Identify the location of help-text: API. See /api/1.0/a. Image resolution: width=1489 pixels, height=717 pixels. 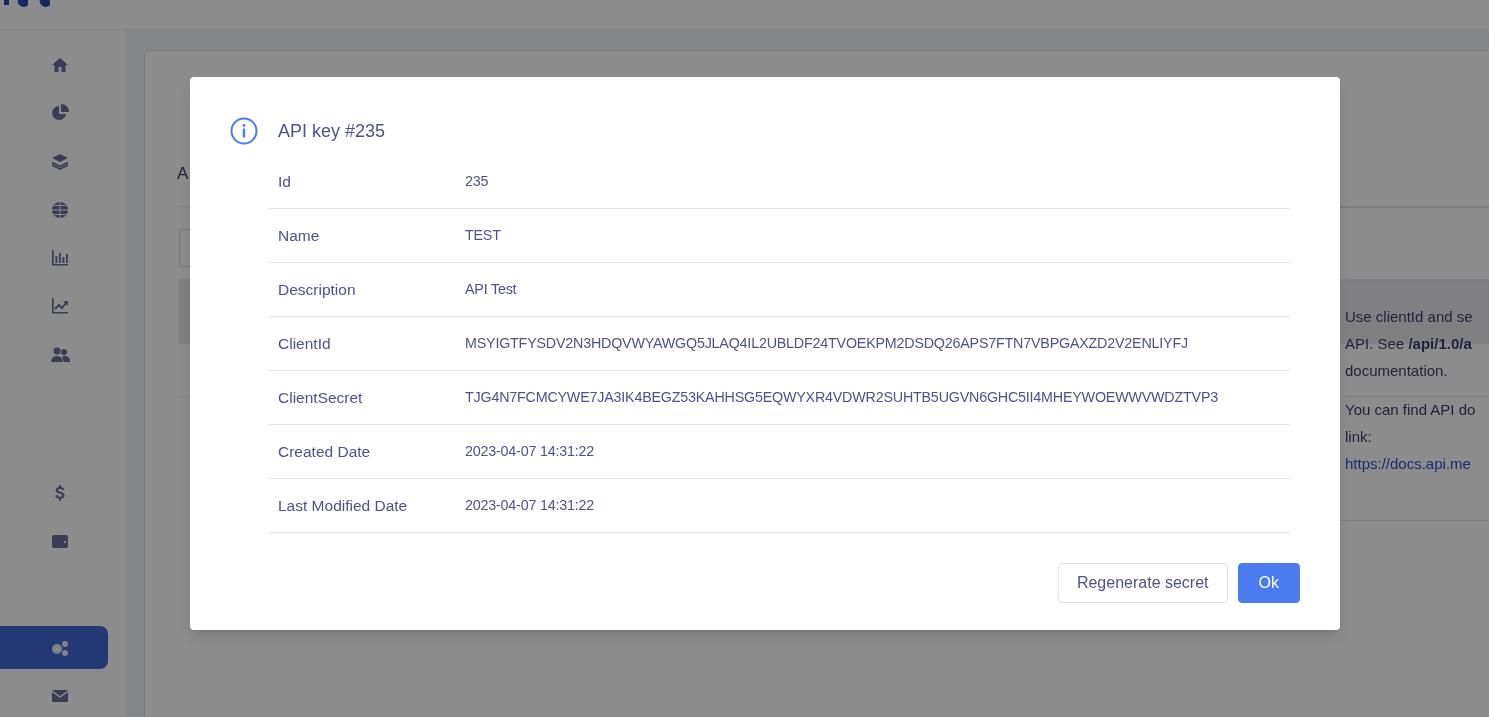
(1408, 344).